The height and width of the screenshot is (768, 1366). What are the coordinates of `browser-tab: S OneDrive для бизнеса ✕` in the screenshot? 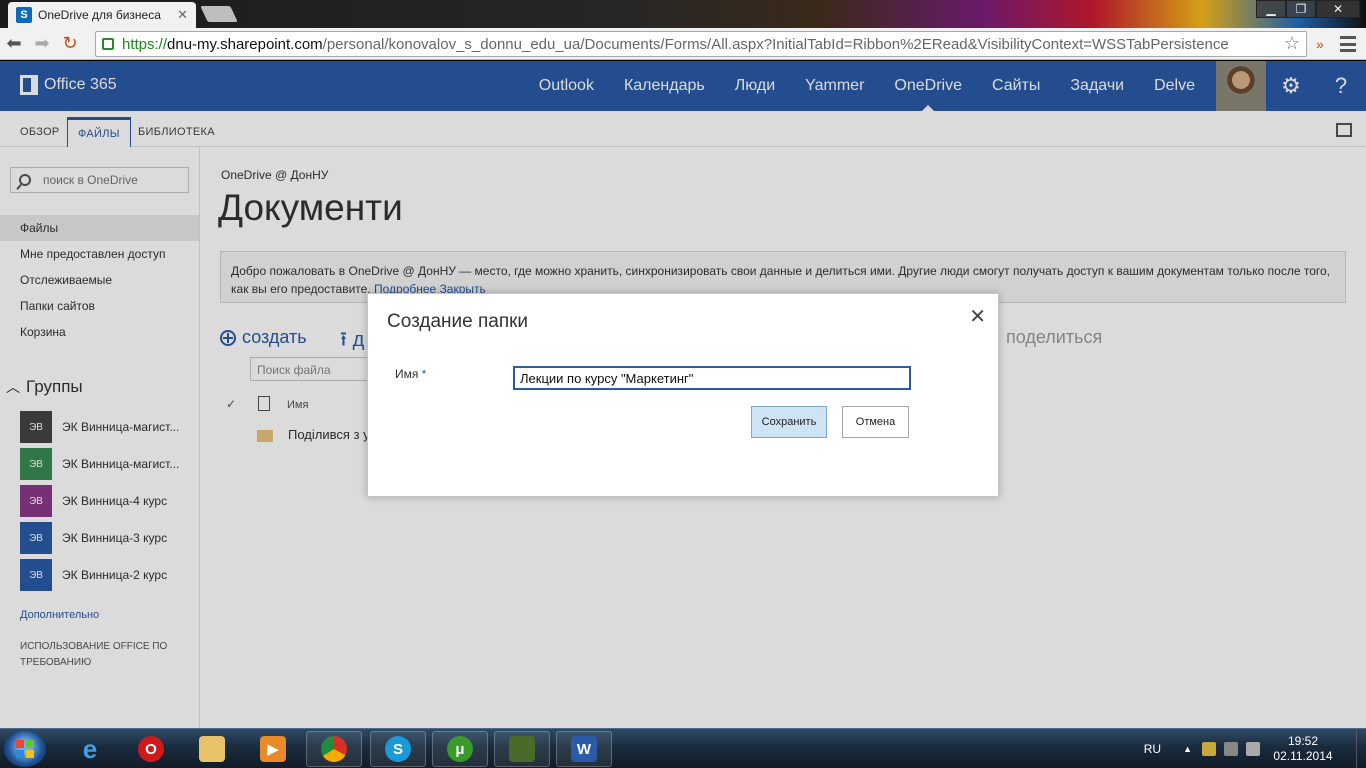 It's located at (102, 15).